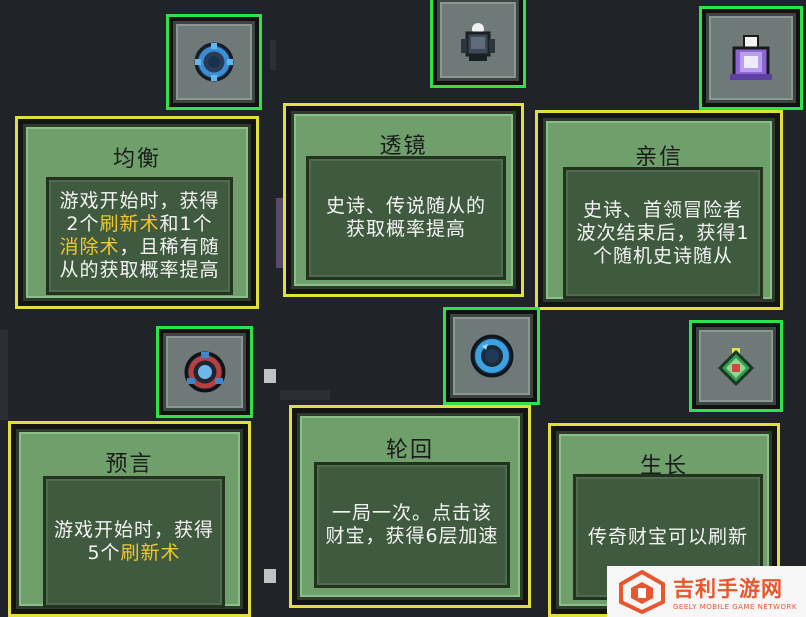 The image size is (806, 617). I want to click on growth-icon-tile, so click(736, 366).